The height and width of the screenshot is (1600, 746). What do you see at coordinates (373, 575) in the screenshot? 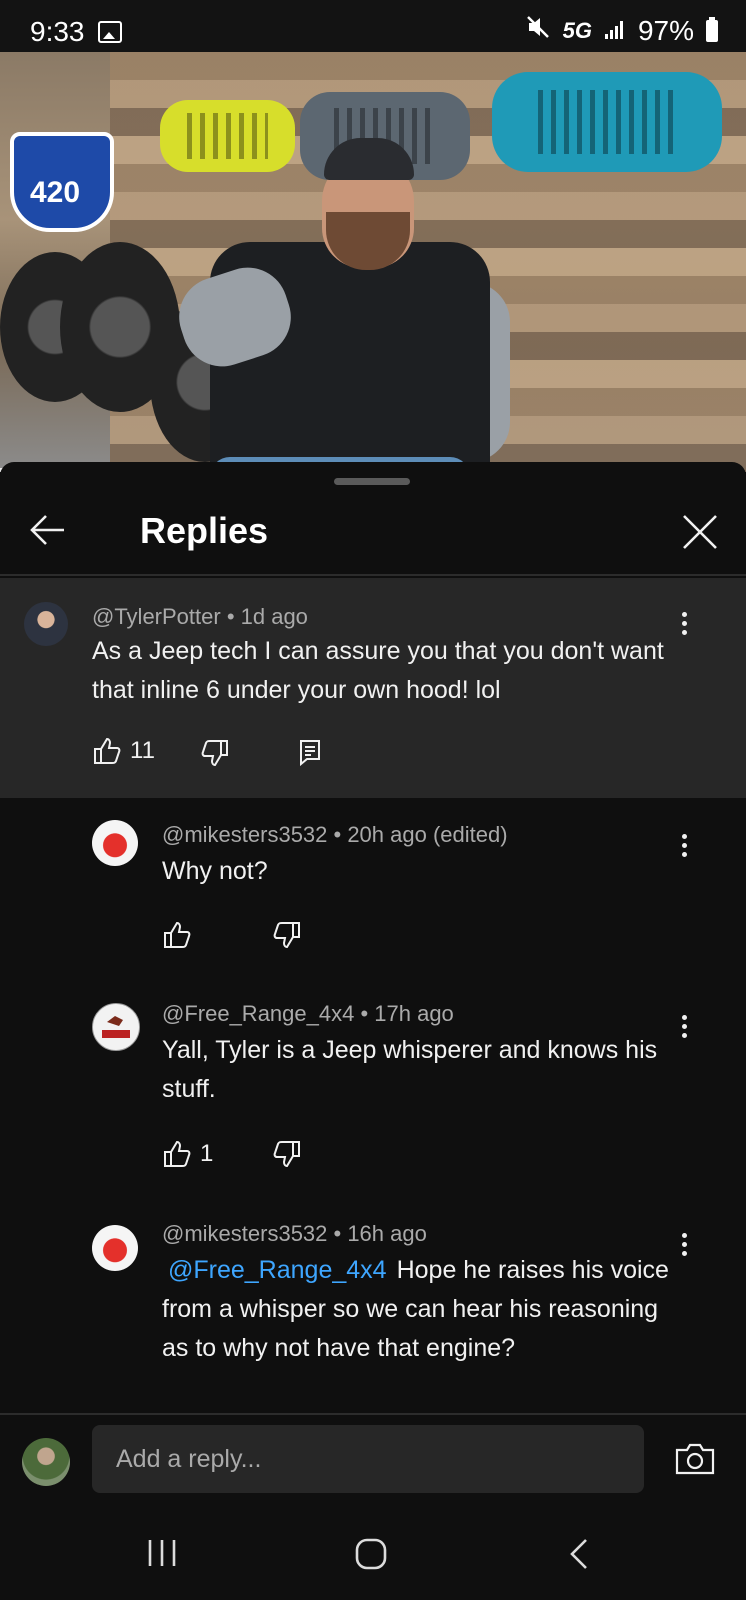
I see `header-divider` at bounding box center [373, 575].